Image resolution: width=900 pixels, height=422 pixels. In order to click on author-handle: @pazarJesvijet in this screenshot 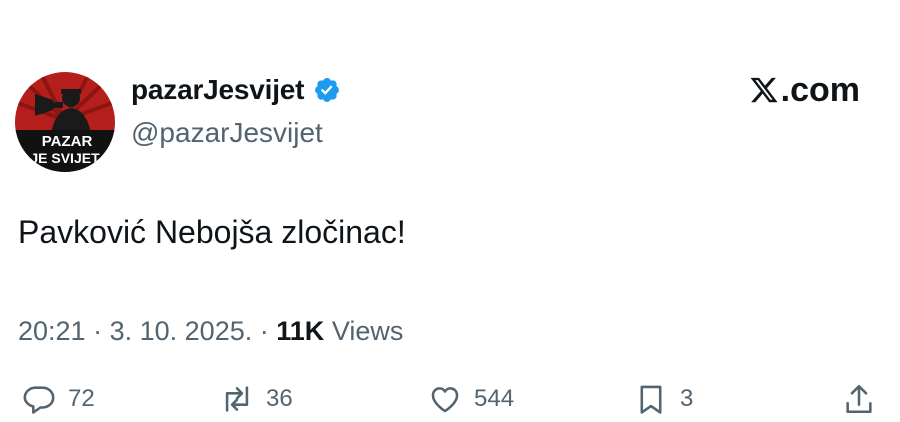, I will do `click(227, 133)`.